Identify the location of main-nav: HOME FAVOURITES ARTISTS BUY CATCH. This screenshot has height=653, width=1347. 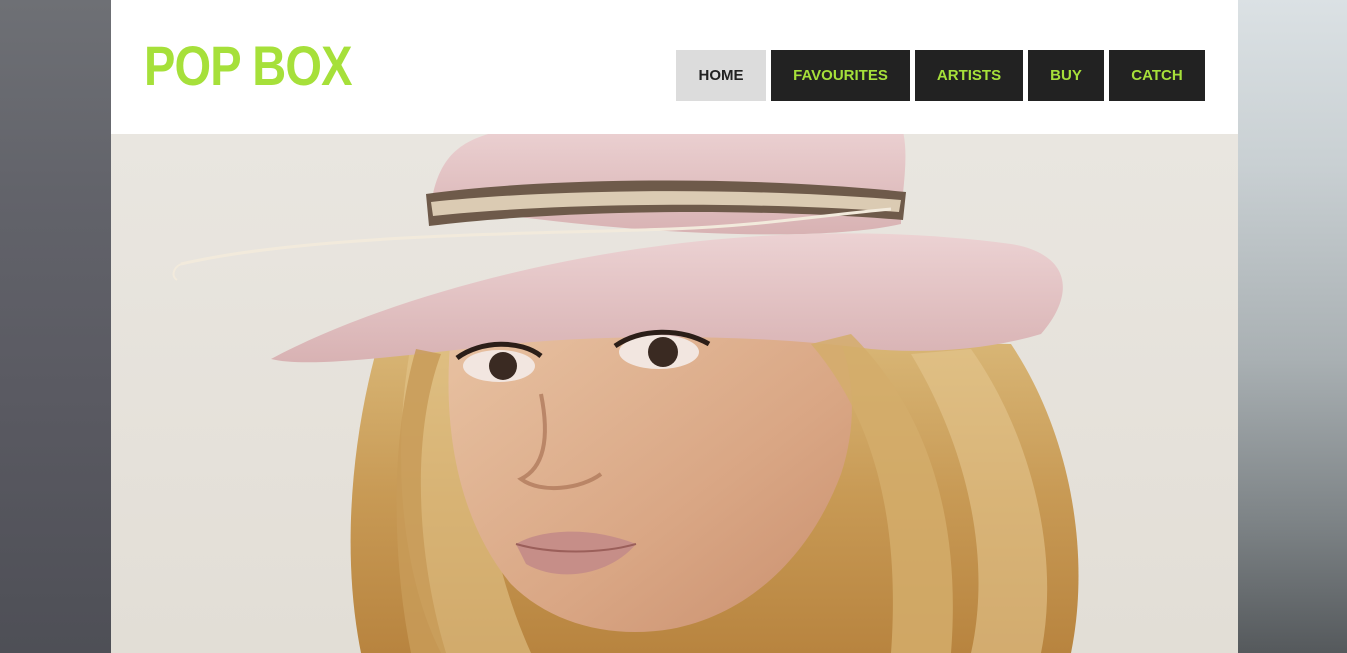
(940, 75).